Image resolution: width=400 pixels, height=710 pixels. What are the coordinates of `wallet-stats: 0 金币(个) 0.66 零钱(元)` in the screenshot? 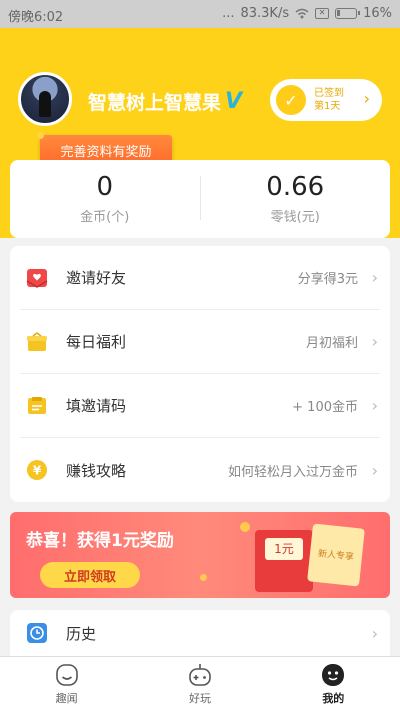 It's located at (200, 199).